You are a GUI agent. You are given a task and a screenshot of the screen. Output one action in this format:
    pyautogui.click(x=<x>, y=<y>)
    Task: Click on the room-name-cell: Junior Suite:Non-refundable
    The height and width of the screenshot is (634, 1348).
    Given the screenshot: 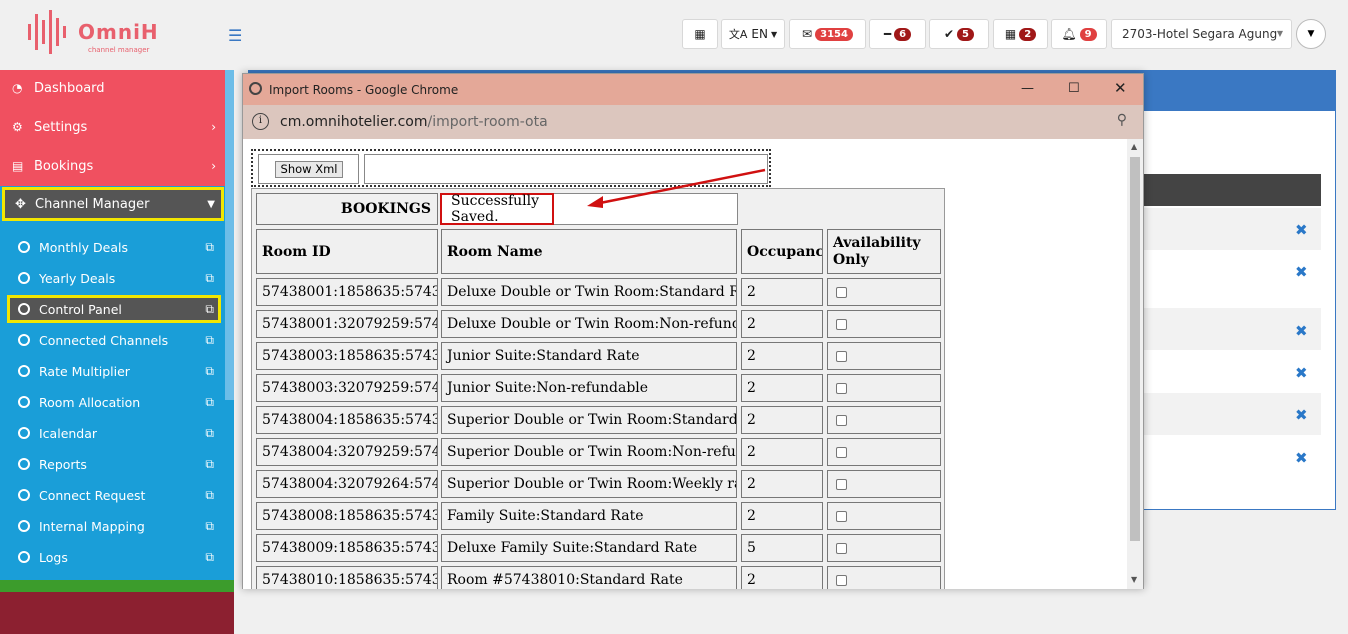 What is the action you would take?
    pyautogui.click(x=589, y=388)
    